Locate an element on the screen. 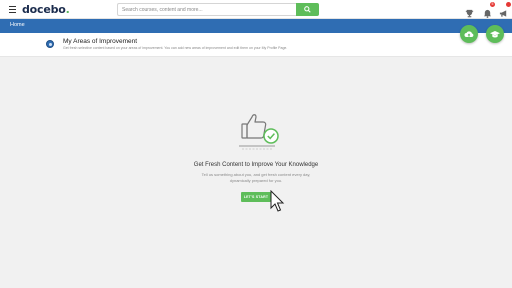 The image size is (512, 288). learning-fab-button is located at coordinates (495, 34).